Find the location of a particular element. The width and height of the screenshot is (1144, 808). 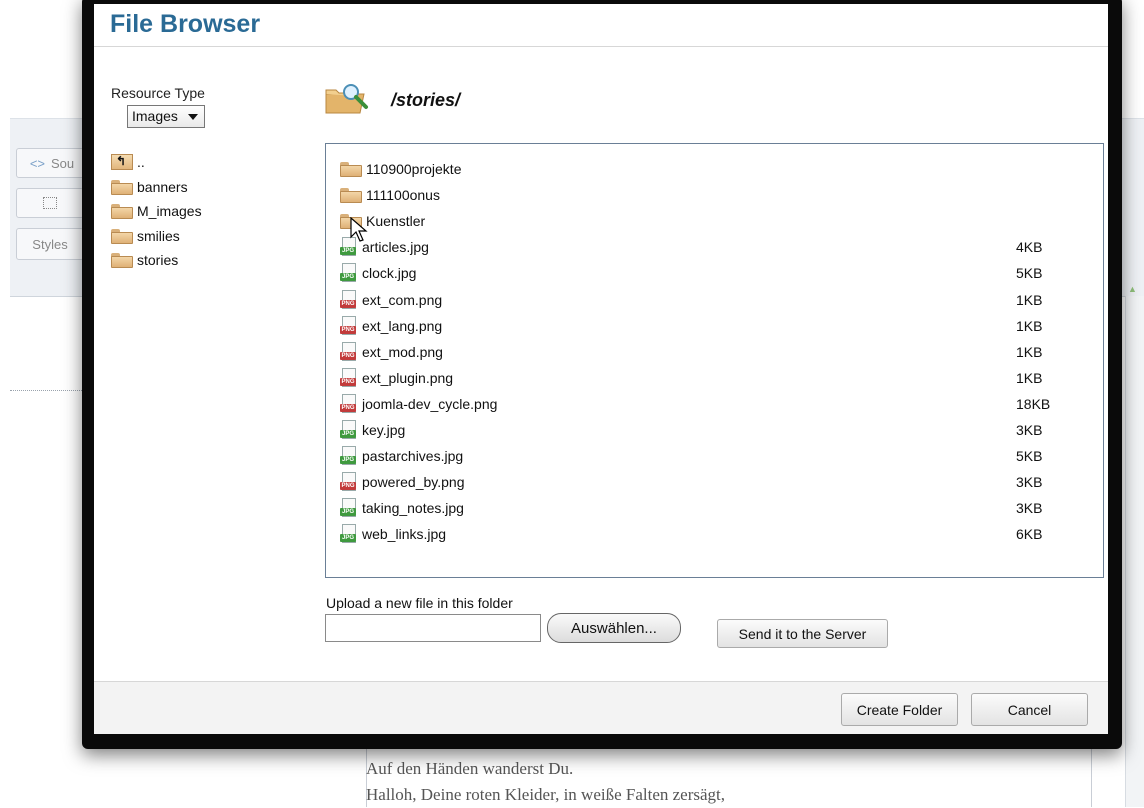

file-row: JPG clock.jpg 5KB is located at coordinates (715, 273).